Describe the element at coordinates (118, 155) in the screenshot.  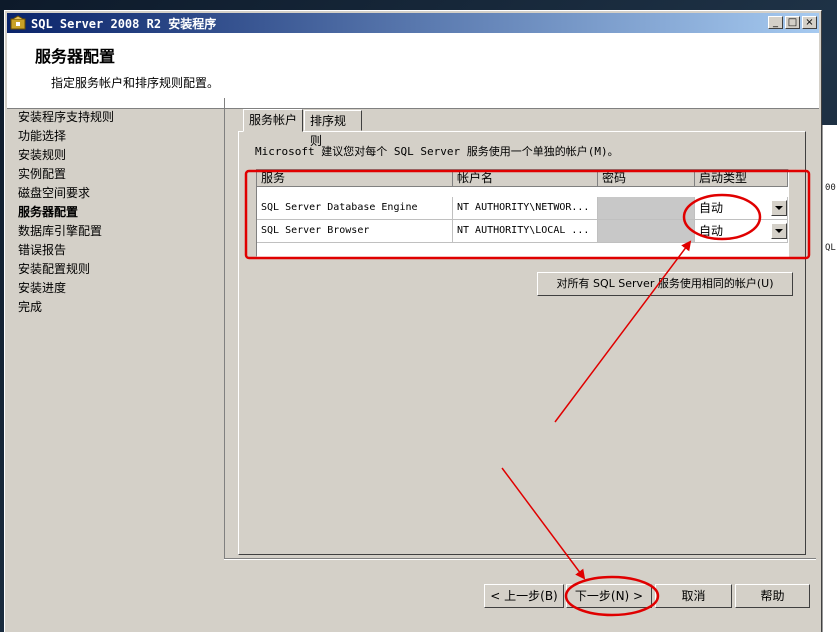
I see `nav-step: 安装规则` at that location.